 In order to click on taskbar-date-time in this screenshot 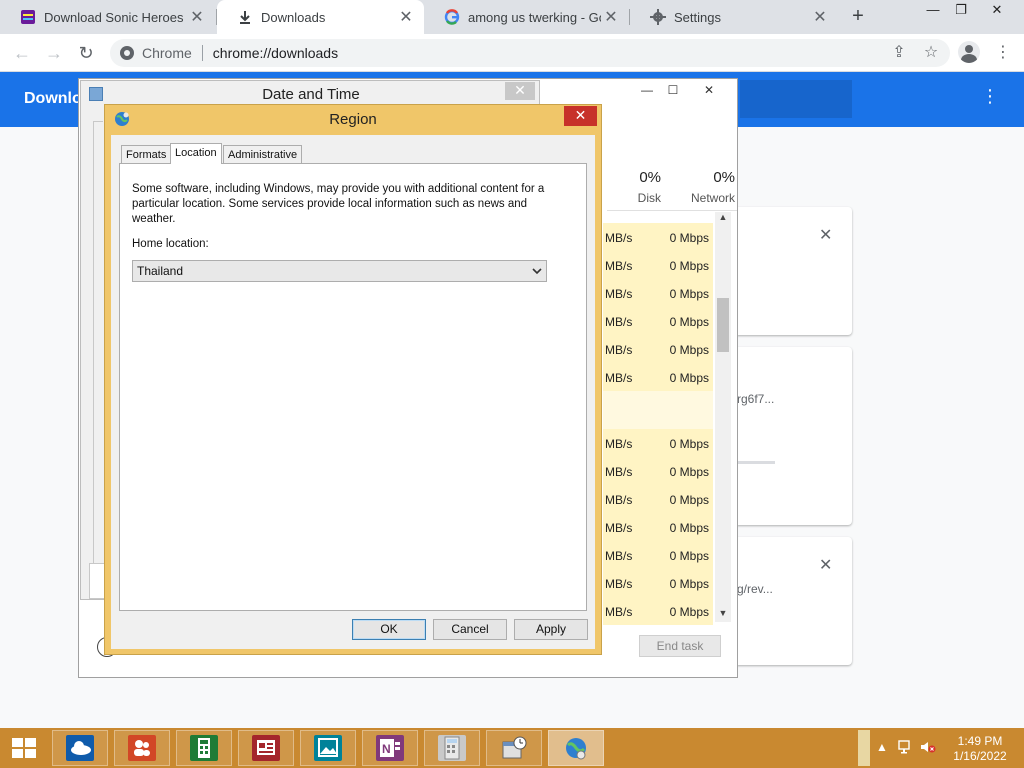, I will do `click(514, 748)`.